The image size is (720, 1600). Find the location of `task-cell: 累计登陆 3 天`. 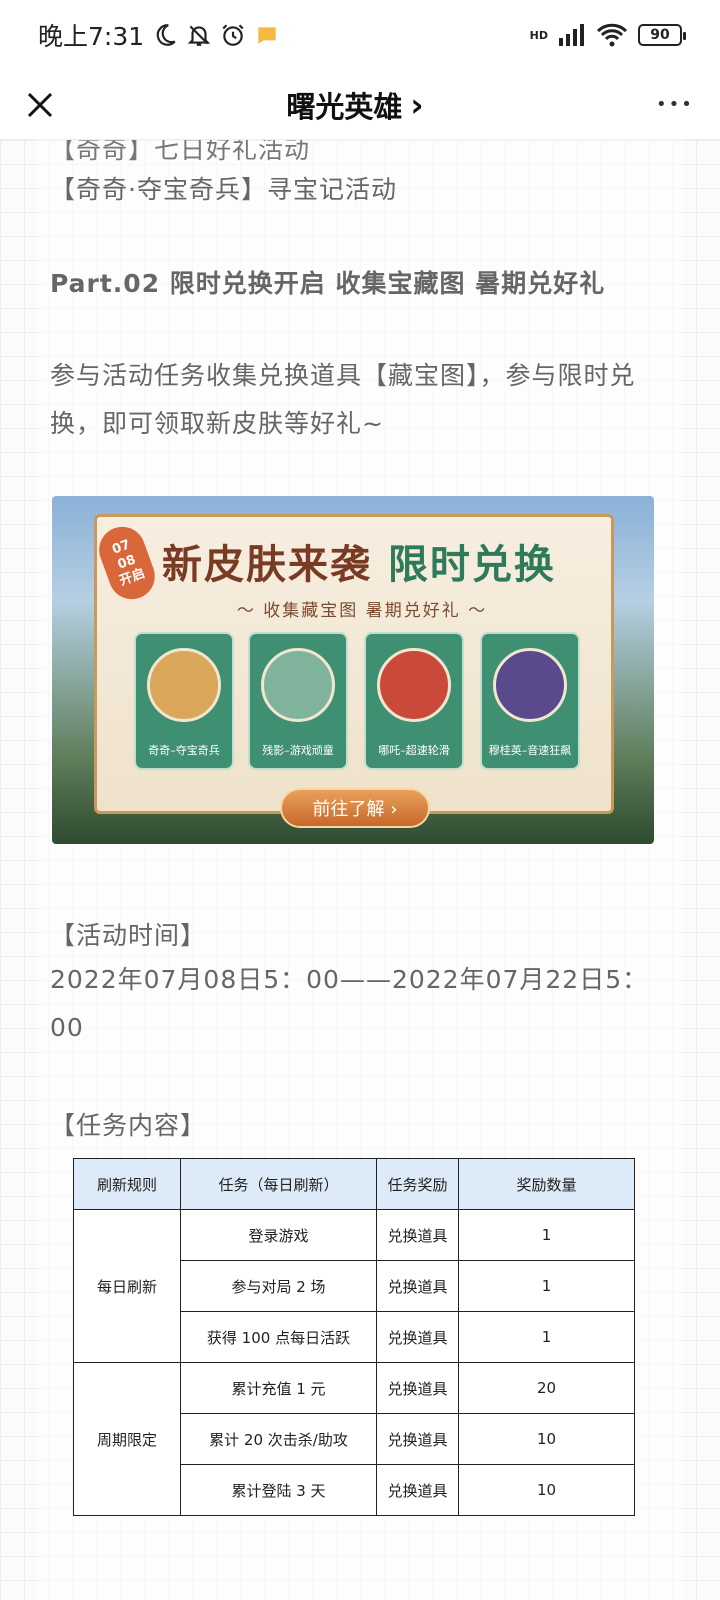

task-cell: 累计登陆 3 天 is located at coordinates (278, 1490).